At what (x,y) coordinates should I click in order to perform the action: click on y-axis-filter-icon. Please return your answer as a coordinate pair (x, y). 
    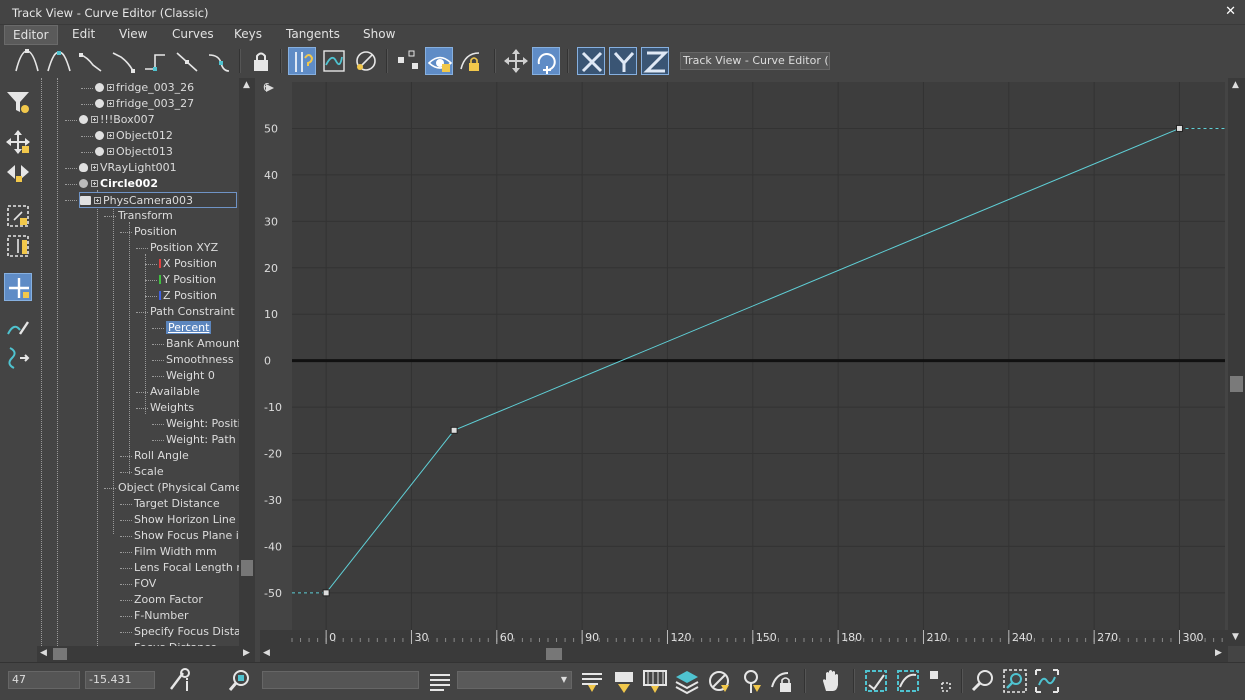
    Looking at the image, I should click on (623, 61).